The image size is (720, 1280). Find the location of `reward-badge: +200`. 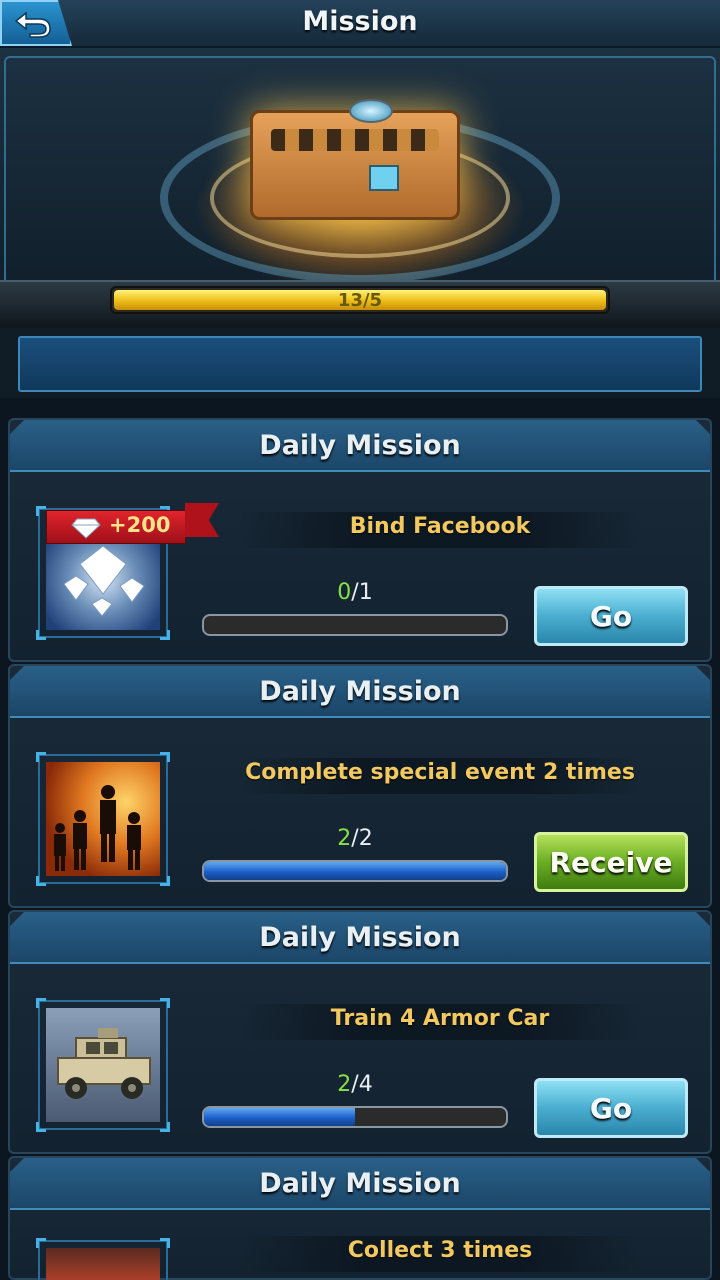

reward-badge: +200 is located at coordinates (116, 527).